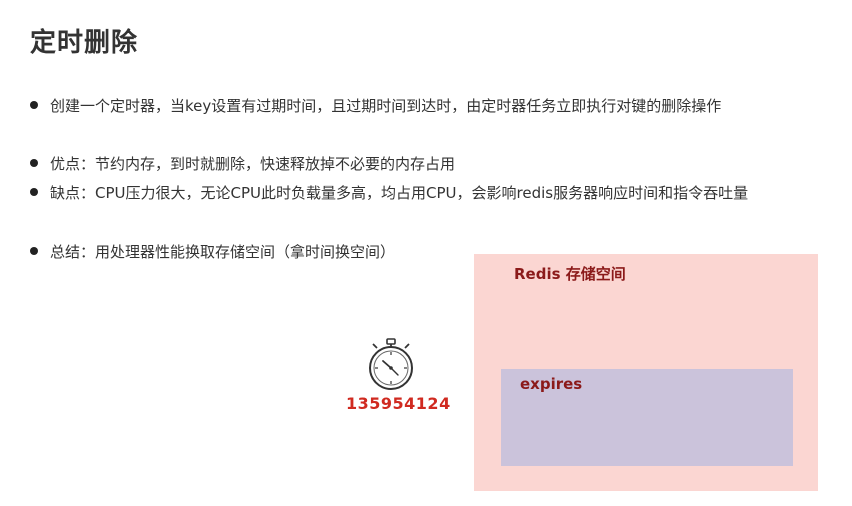  Describe the element at coordinates (570, 274) in the screenshot. I see `redis-storage-label: Redis 存储空间` at that location.